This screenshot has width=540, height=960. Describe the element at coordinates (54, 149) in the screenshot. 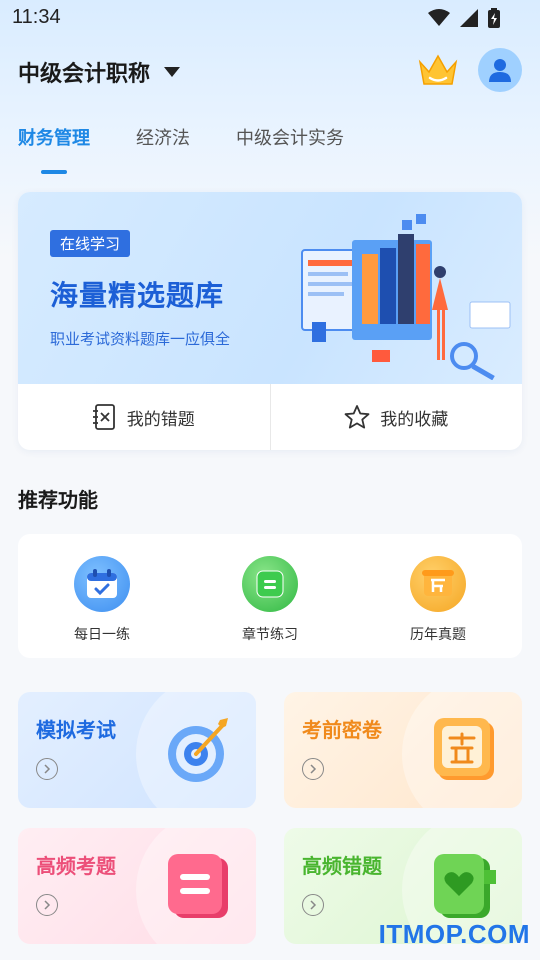

I see `tab-financial-management: 财务管理` at that location.